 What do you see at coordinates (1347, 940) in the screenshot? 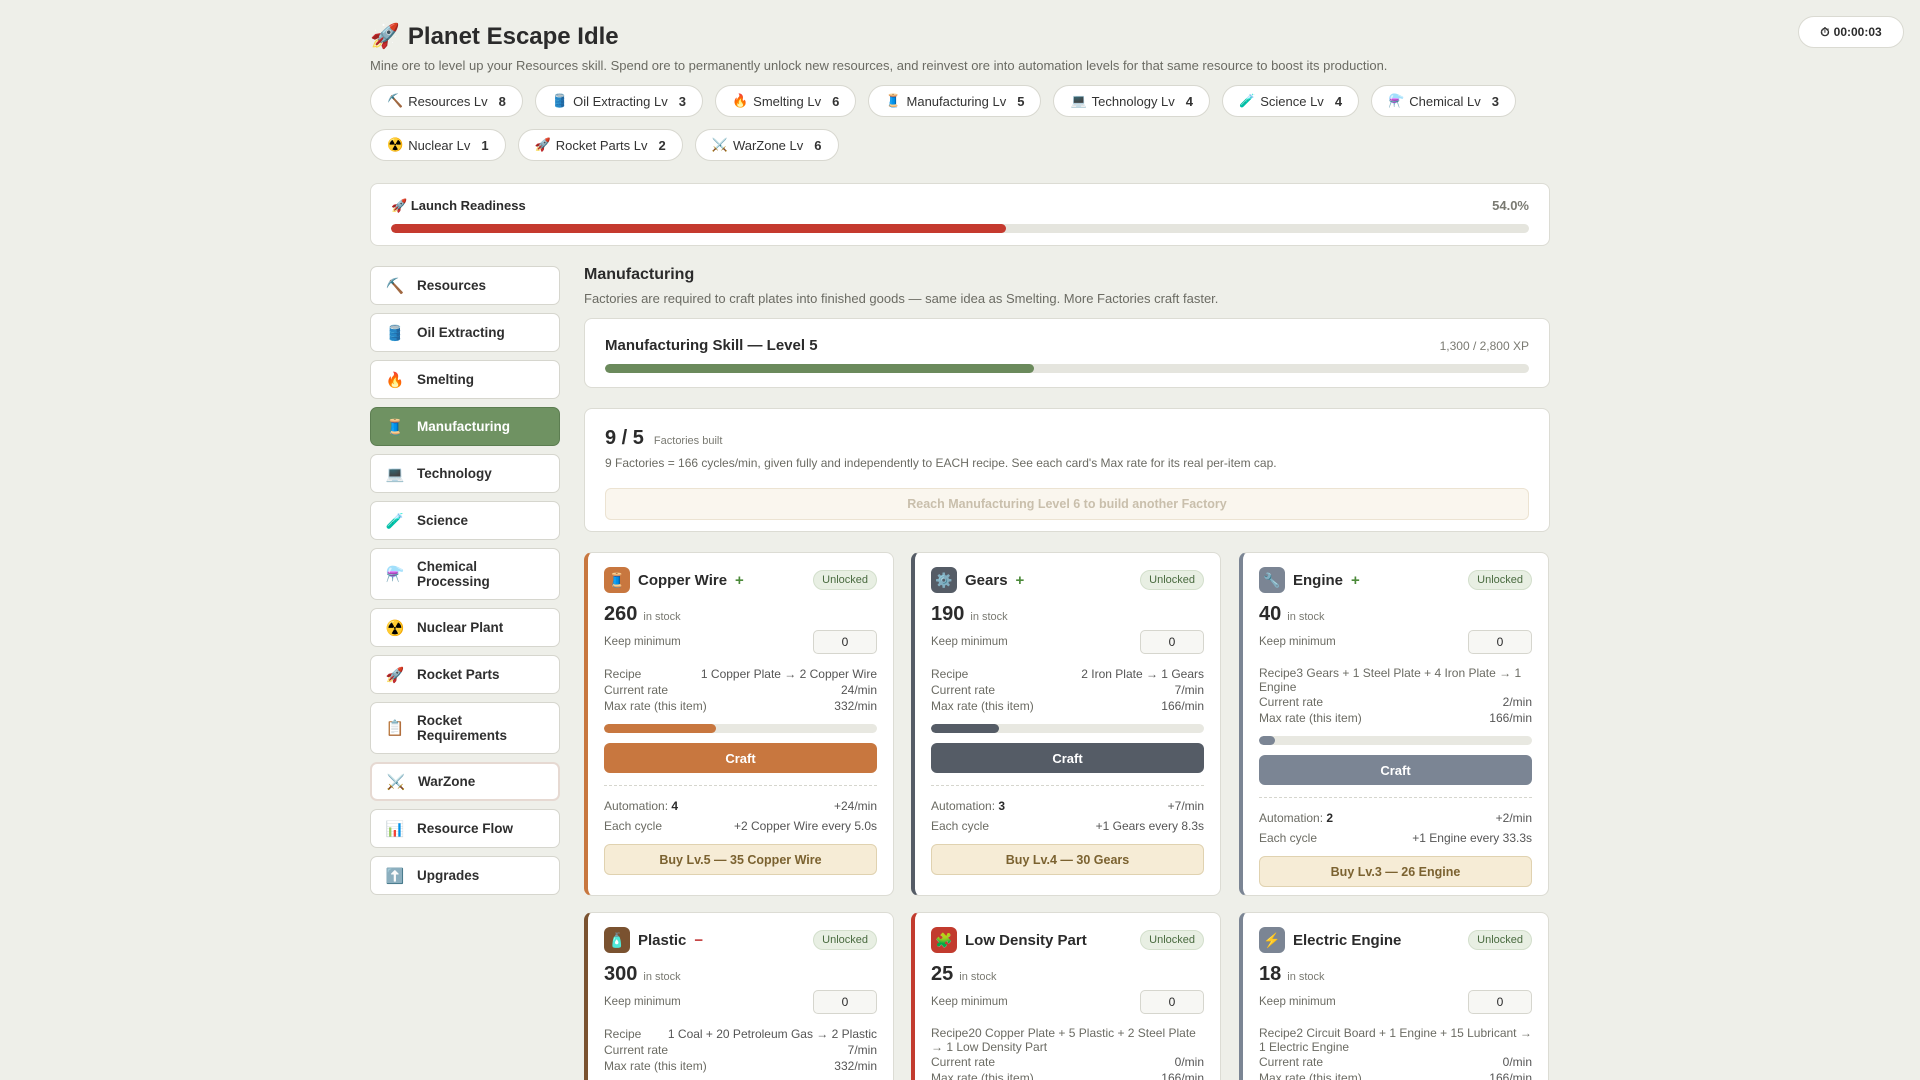
I see `card-title: Electric Engine` at bounding box center [1347, 940].